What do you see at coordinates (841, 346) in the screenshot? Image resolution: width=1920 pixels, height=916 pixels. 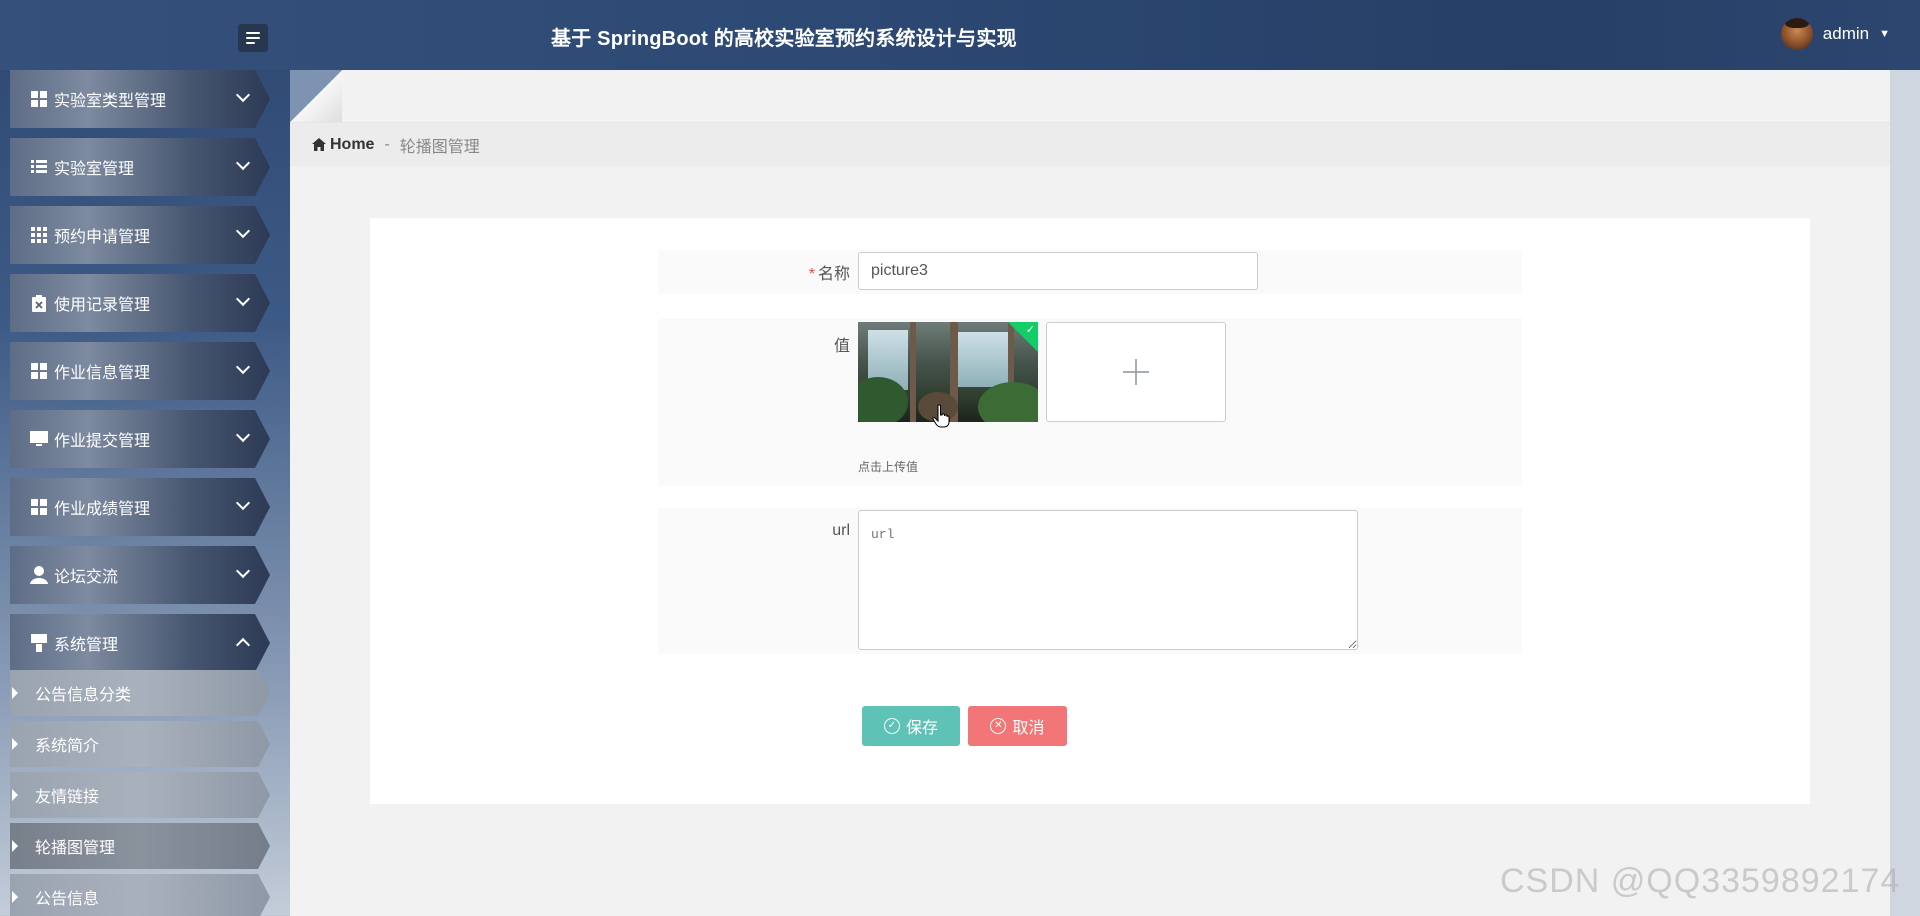 I see `value-label: 值` at bounding box center [841, 346].